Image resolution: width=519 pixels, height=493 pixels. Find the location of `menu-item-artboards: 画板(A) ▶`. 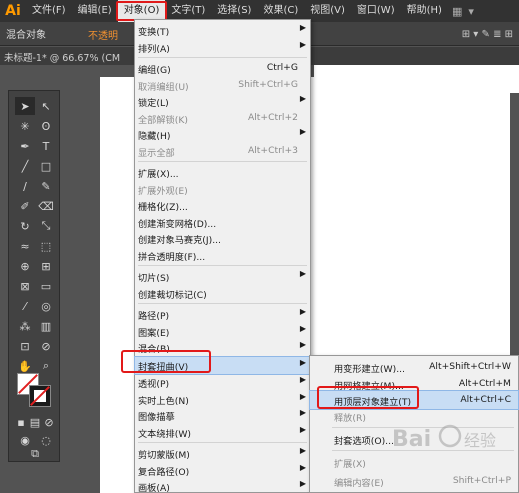

menu-item-artboards: 画板(A) ▶ is located at coordinates (222, 485).